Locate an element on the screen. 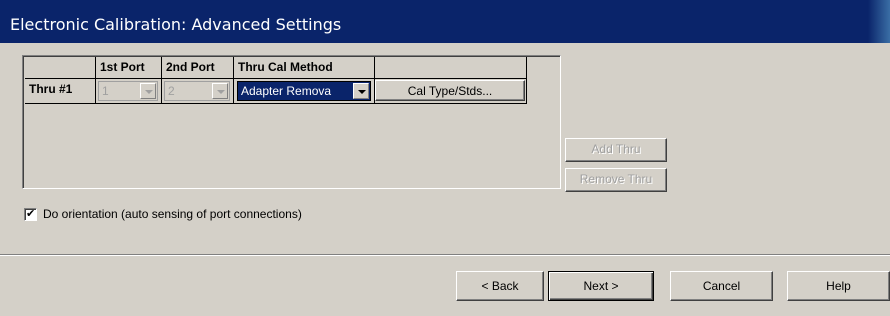  row-label-thru-1: Thru #1 is located at coordinates (60, 91).